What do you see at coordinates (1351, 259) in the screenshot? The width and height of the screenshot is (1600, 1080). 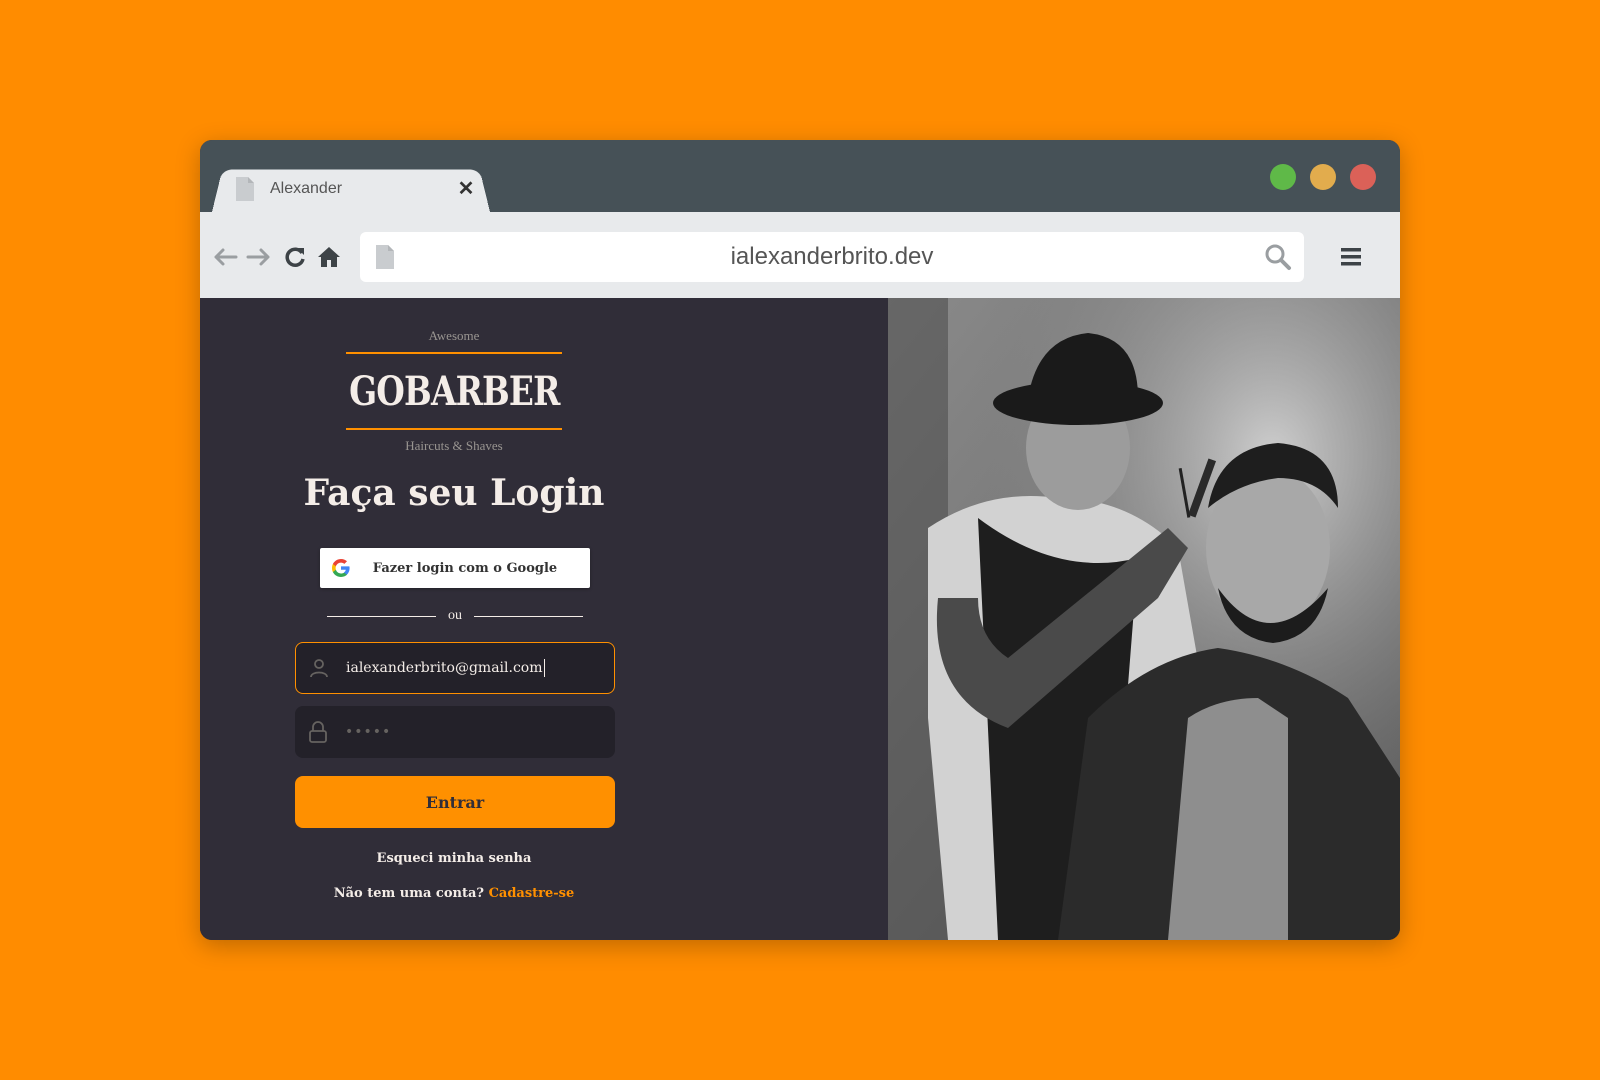 I see `hamburger-menu-icon` at bounding box center [1351, 259].